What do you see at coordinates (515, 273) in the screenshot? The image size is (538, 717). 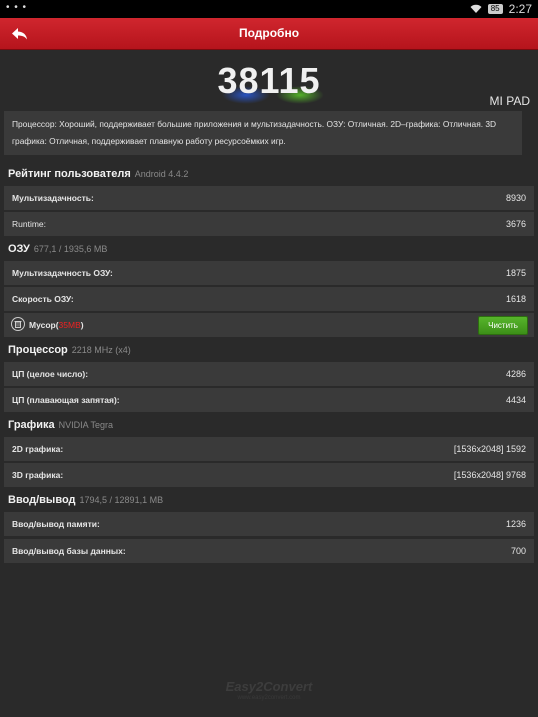 I see `row-value: 1875` at bounding box center [515, 273].